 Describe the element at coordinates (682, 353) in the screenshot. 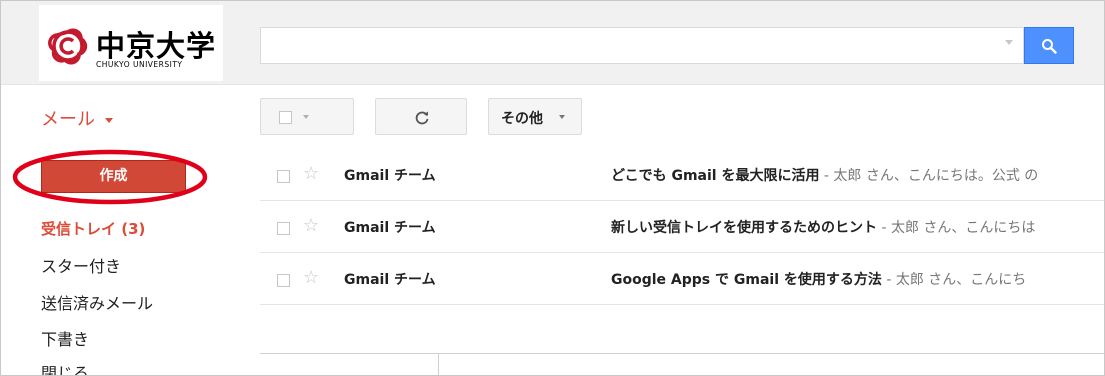

I see `list-footer-divider` at that location.